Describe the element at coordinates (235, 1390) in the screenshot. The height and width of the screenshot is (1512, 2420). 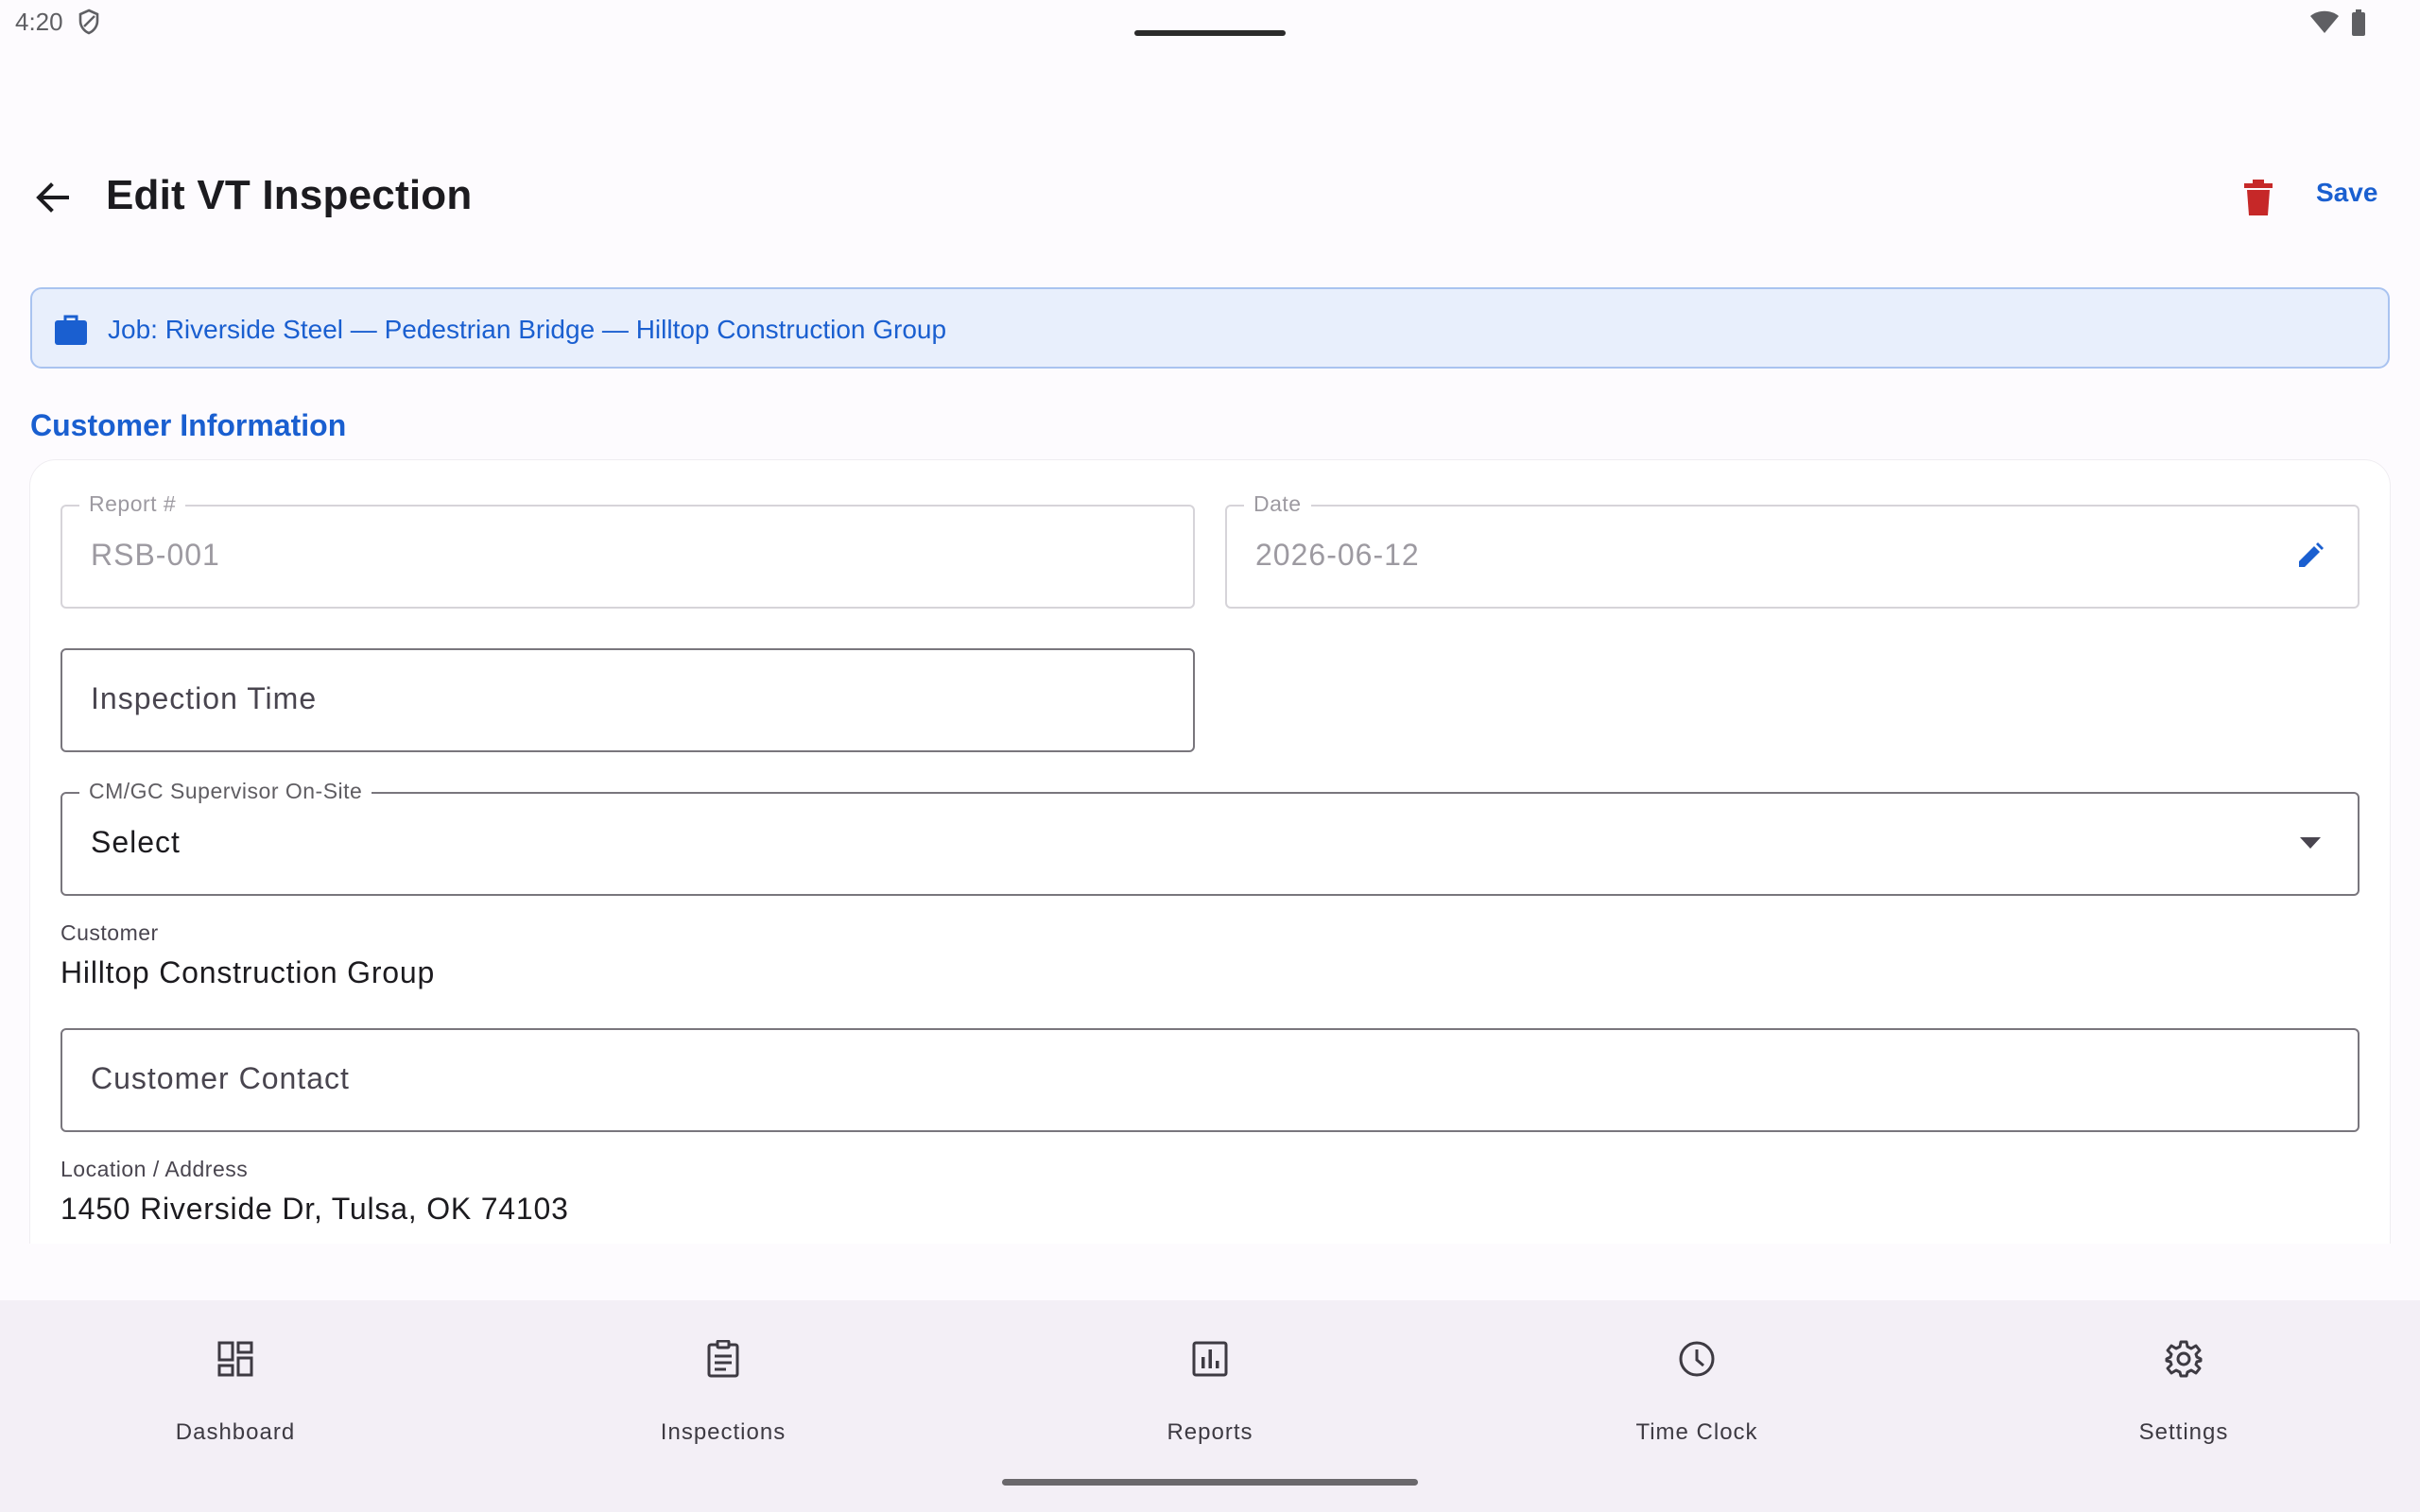
I see `nav-item-dashboard: Dashboard` at that location.